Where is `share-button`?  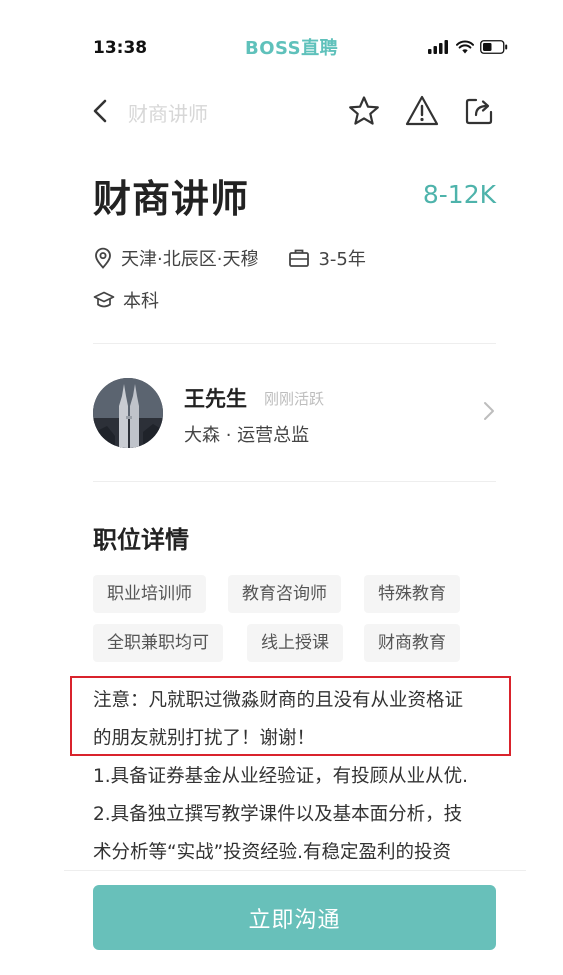
share-button is located at coordinates (479, 111).